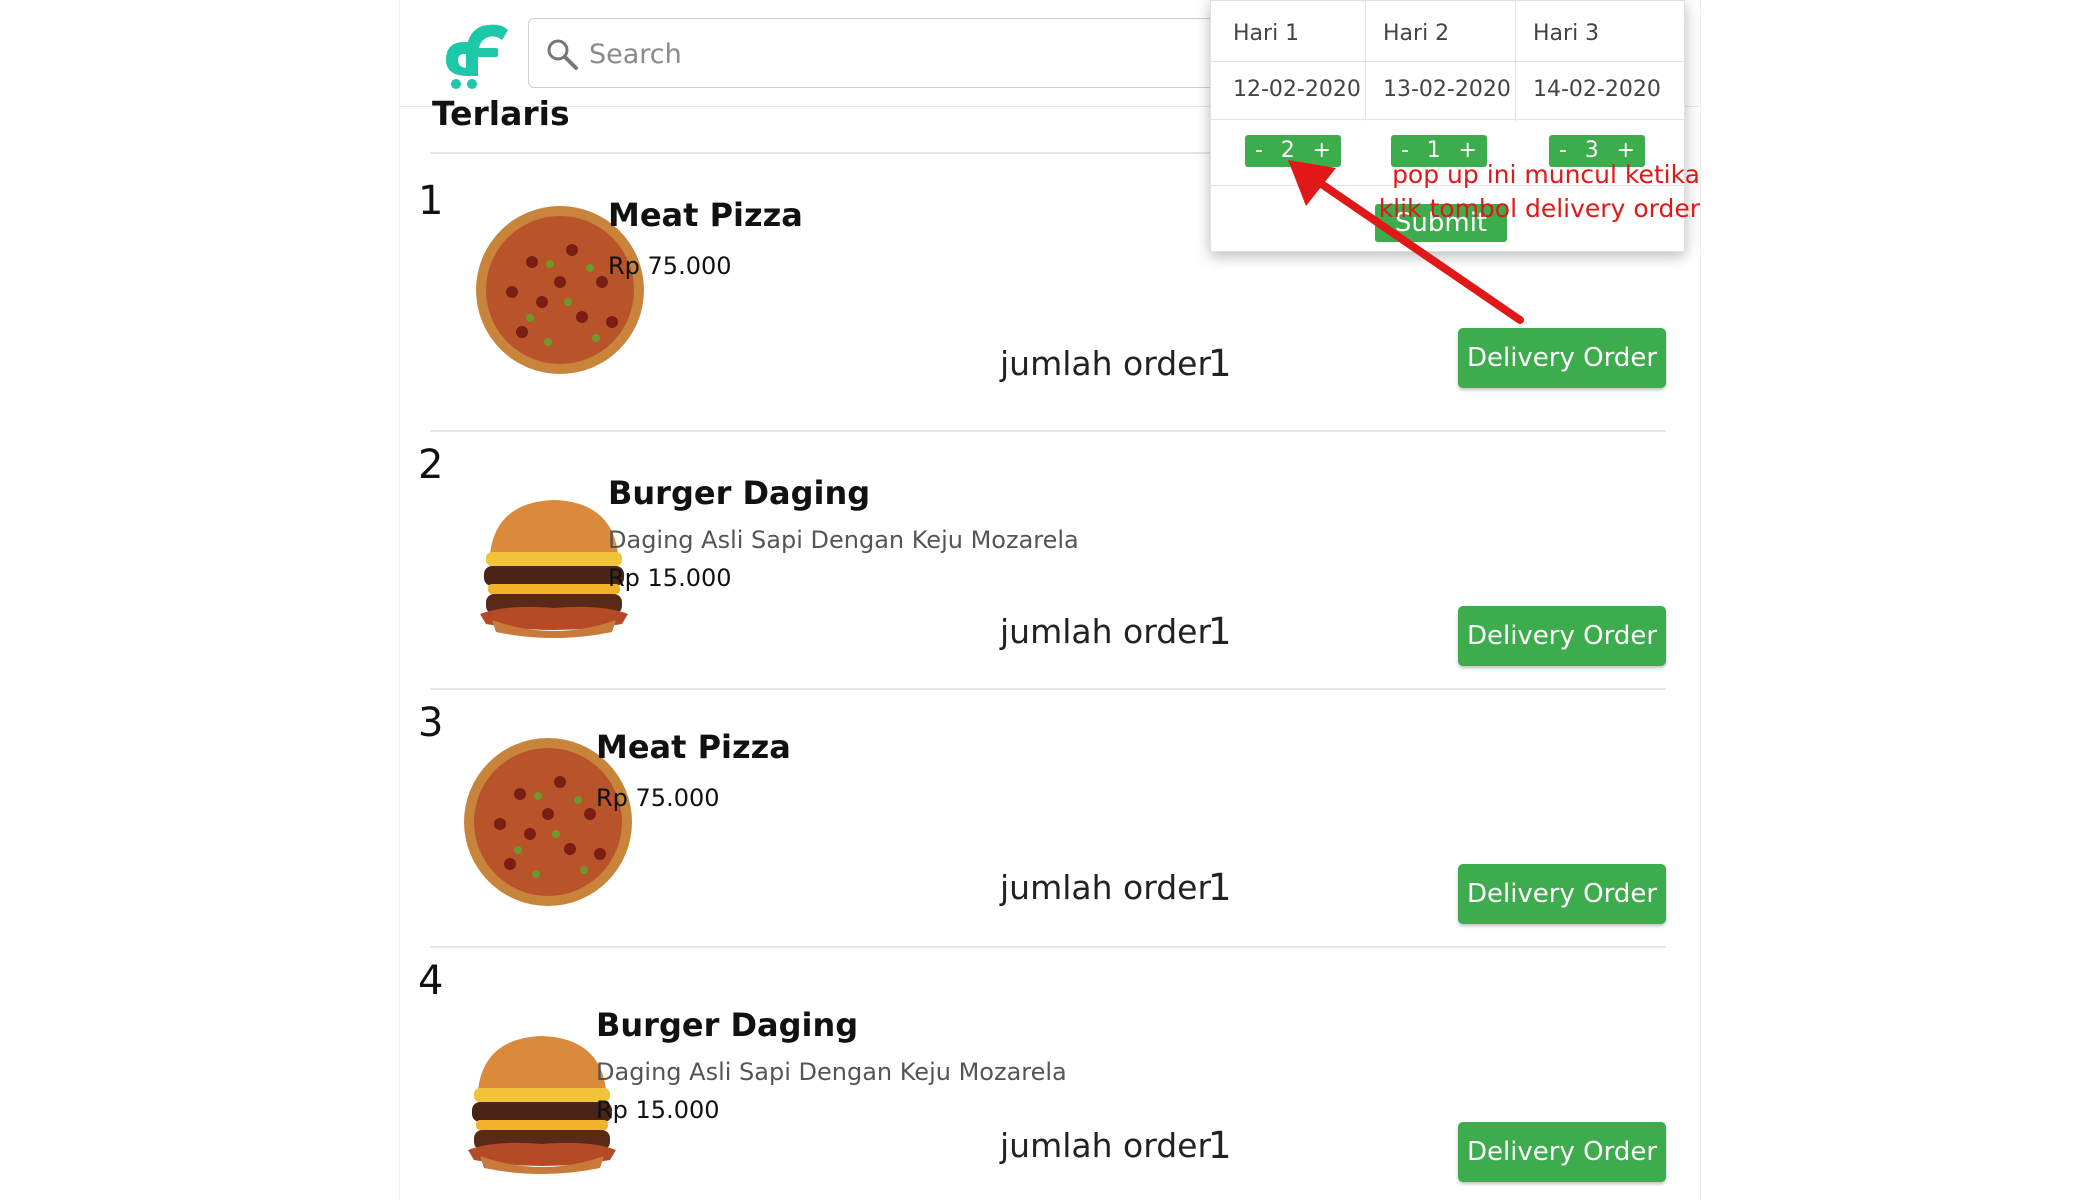 The width and height of the screenshot is (2088, 1200). Describe the element at coordinates (431, 465) in the screenshot. I see `item-rank: 2` at that location.